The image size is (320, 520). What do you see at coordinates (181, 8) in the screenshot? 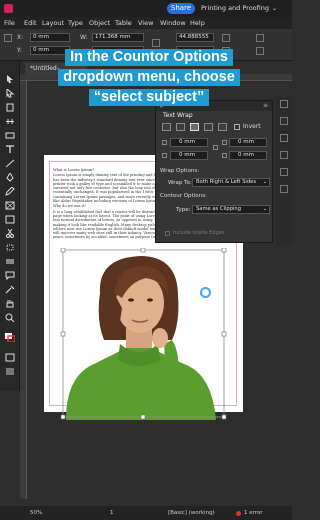
I see `share-button: Share` at bounding box center [181, 8].